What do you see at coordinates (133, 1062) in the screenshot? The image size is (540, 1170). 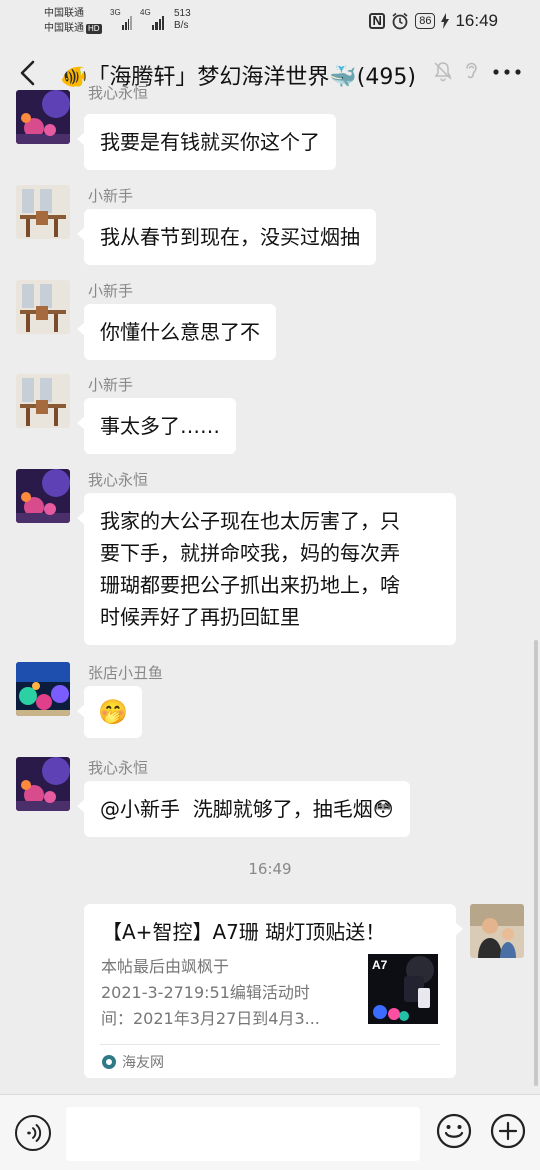 I see `link-card-source: 海友网` at bounding box center [133, 1062].